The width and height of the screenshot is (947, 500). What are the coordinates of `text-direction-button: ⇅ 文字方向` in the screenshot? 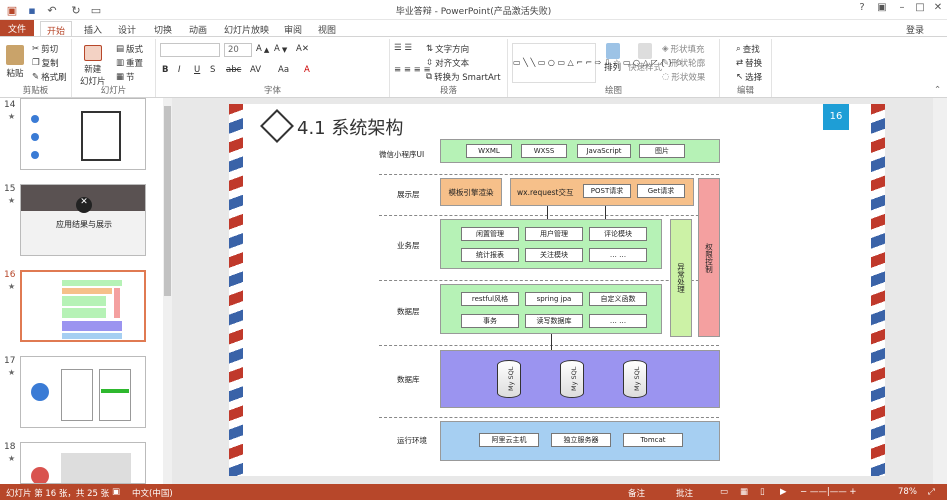 It's located at (447, 49).